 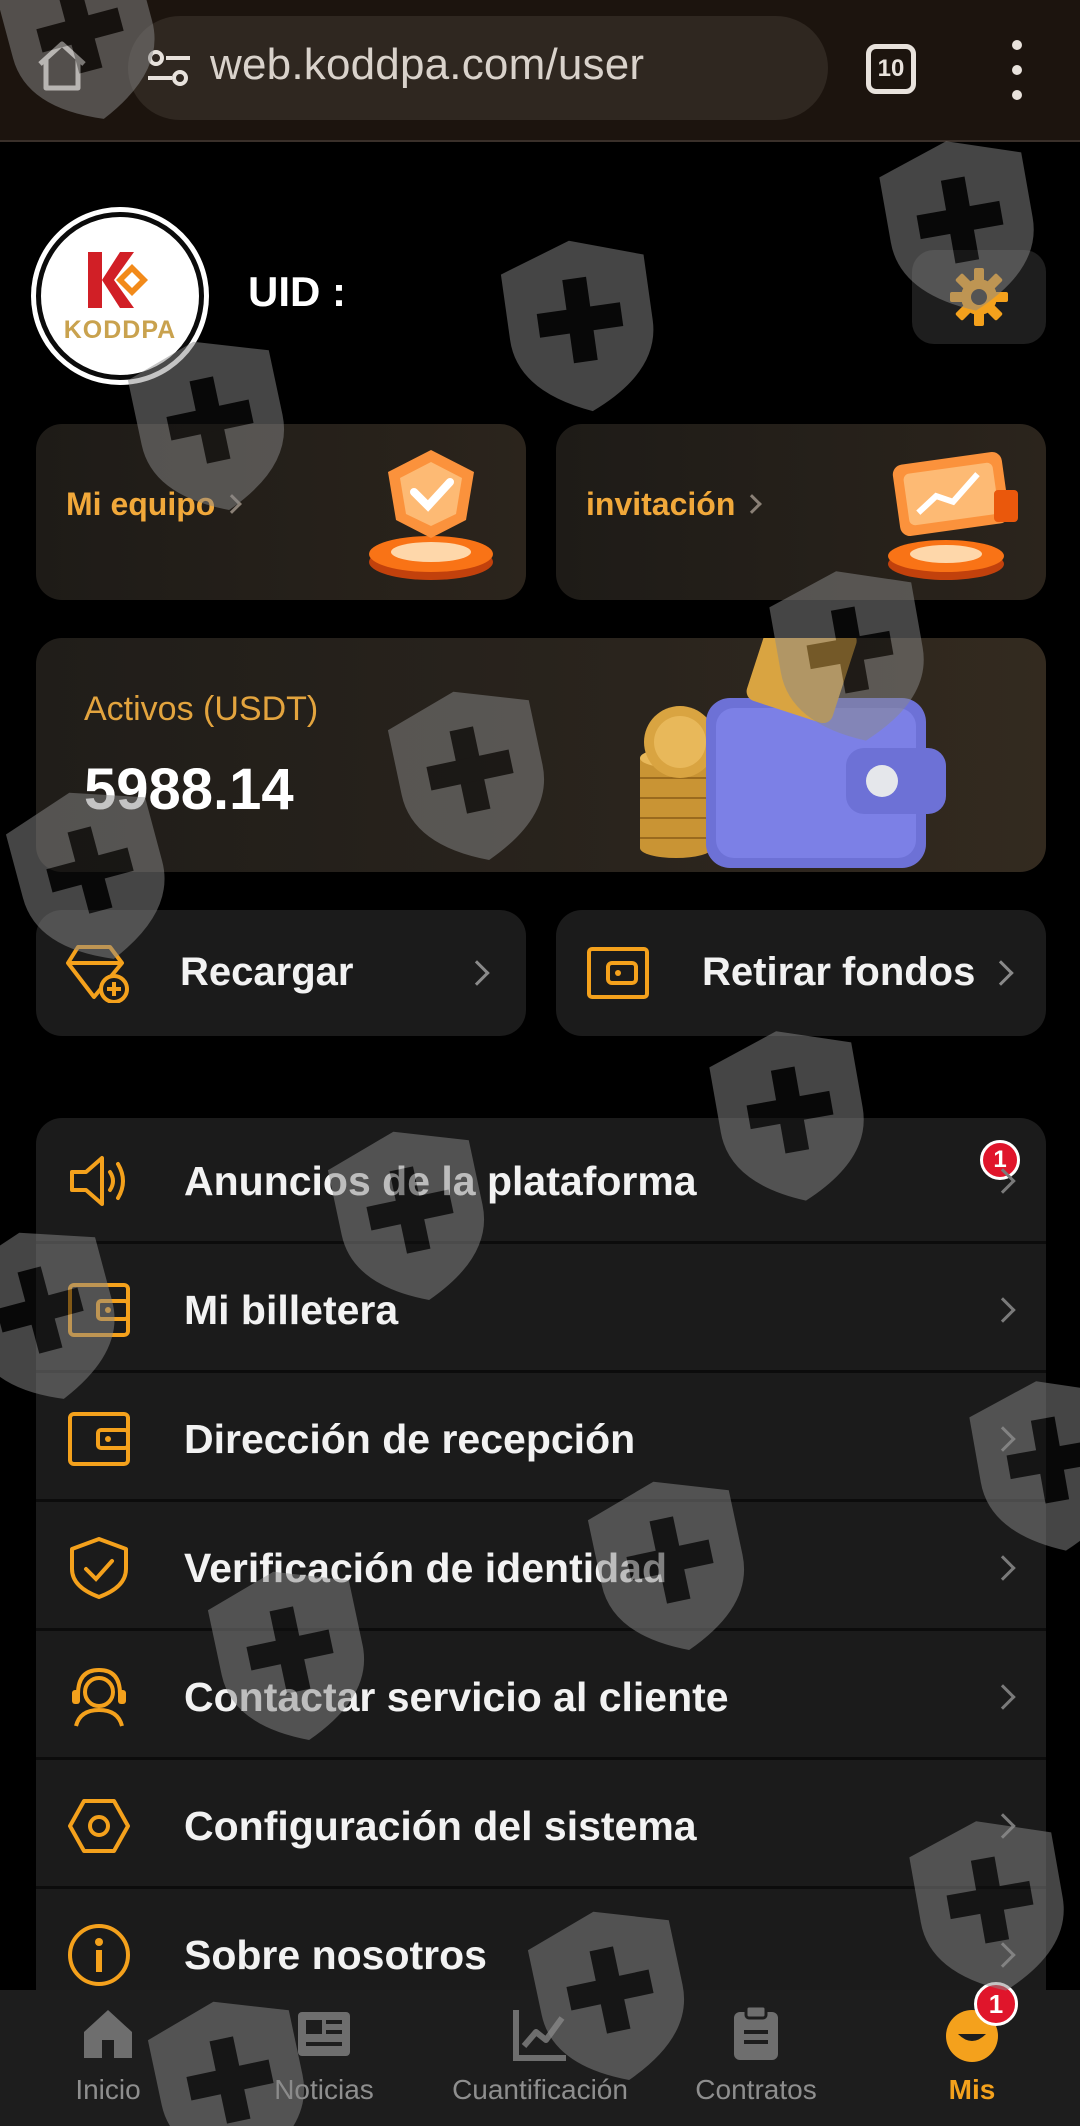 I want to click on assets-label: Activos (USDT), so click(x=201, y=709).